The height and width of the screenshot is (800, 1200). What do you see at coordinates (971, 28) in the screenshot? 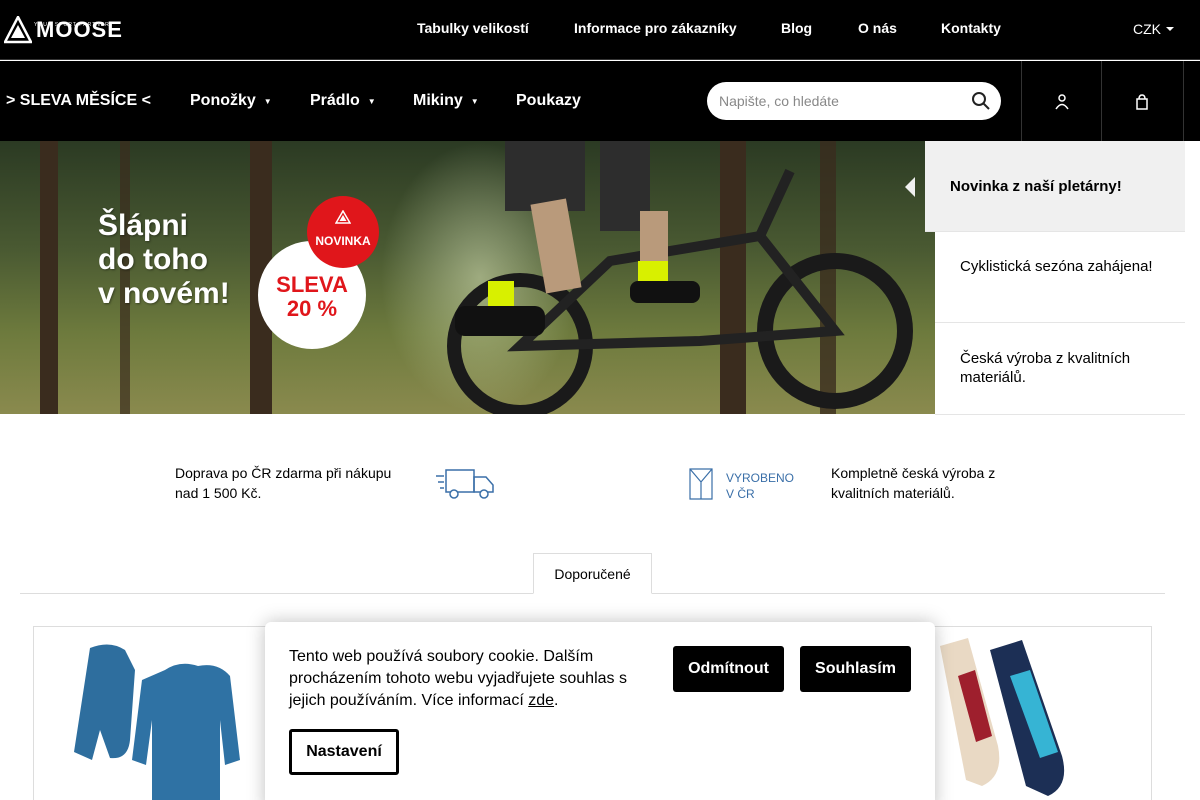
I see `top-link-contacts: Kontakty` at bounding box center [971, 28].